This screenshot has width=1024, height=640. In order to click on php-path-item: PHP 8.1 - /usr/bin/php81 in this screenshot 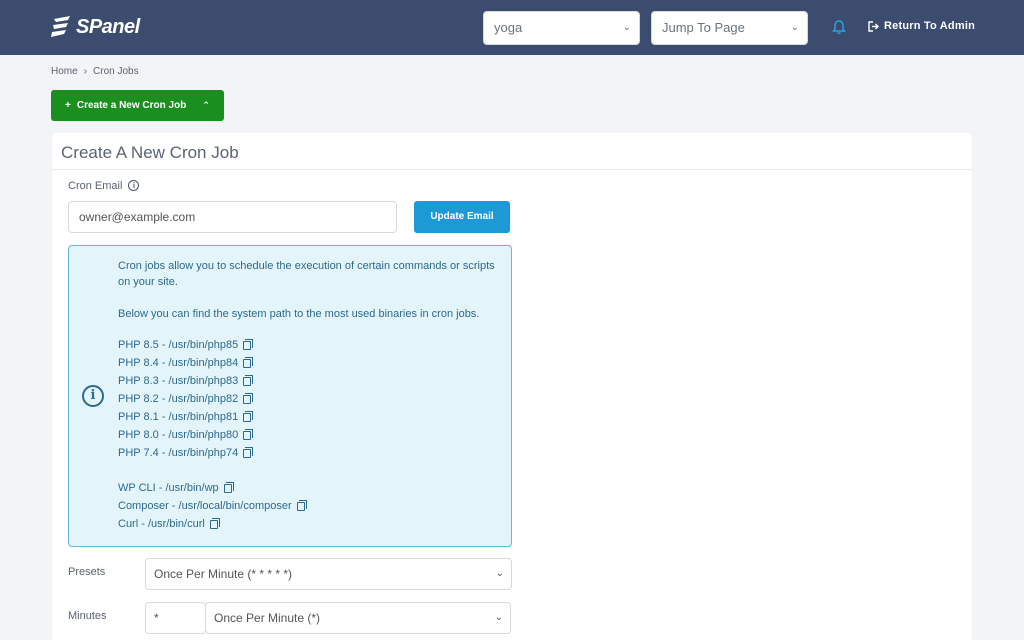, I will do `click(186, 416)`.